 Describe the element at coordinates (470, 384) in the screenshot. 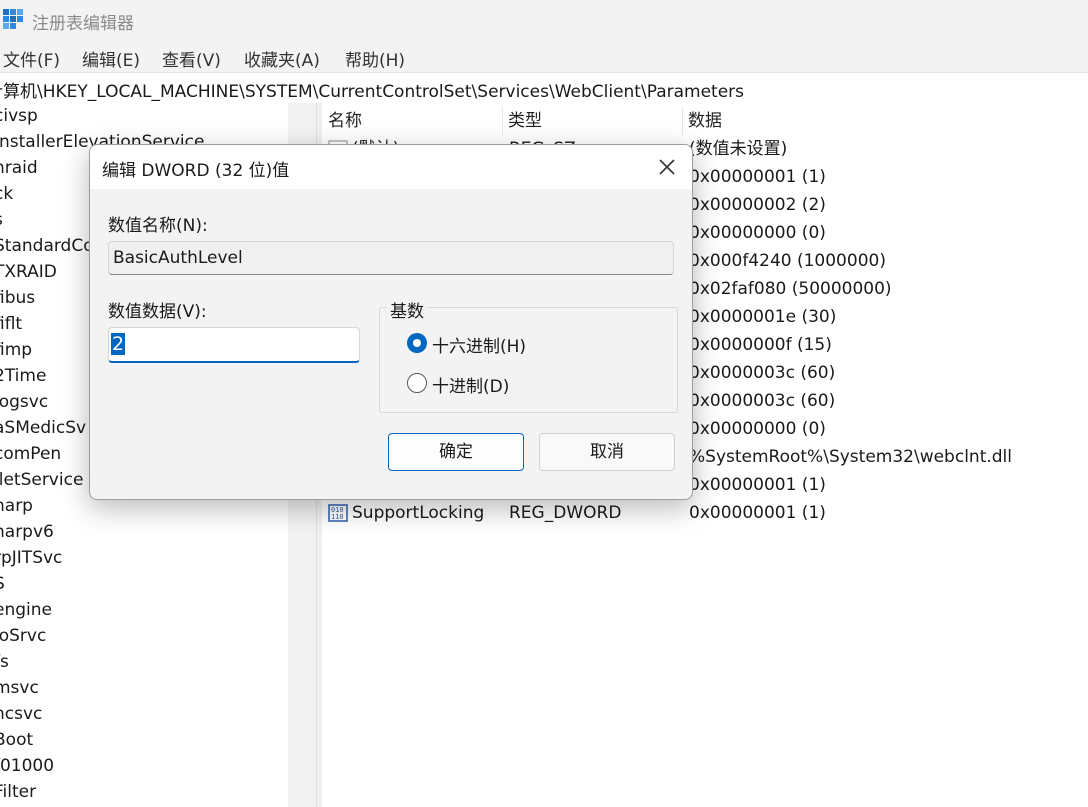

I see `decimal-radio-label: 十进制(D)` at that location.